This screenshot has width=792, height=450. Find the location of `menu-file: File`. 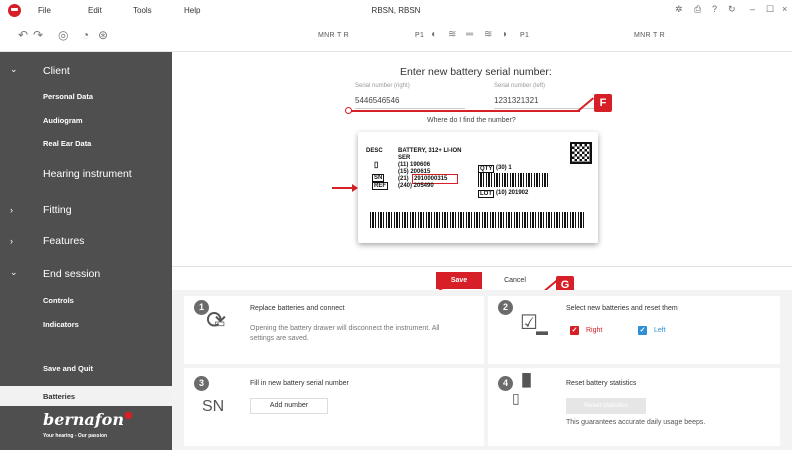

menu-file: File is located at coordinates (44, 10).